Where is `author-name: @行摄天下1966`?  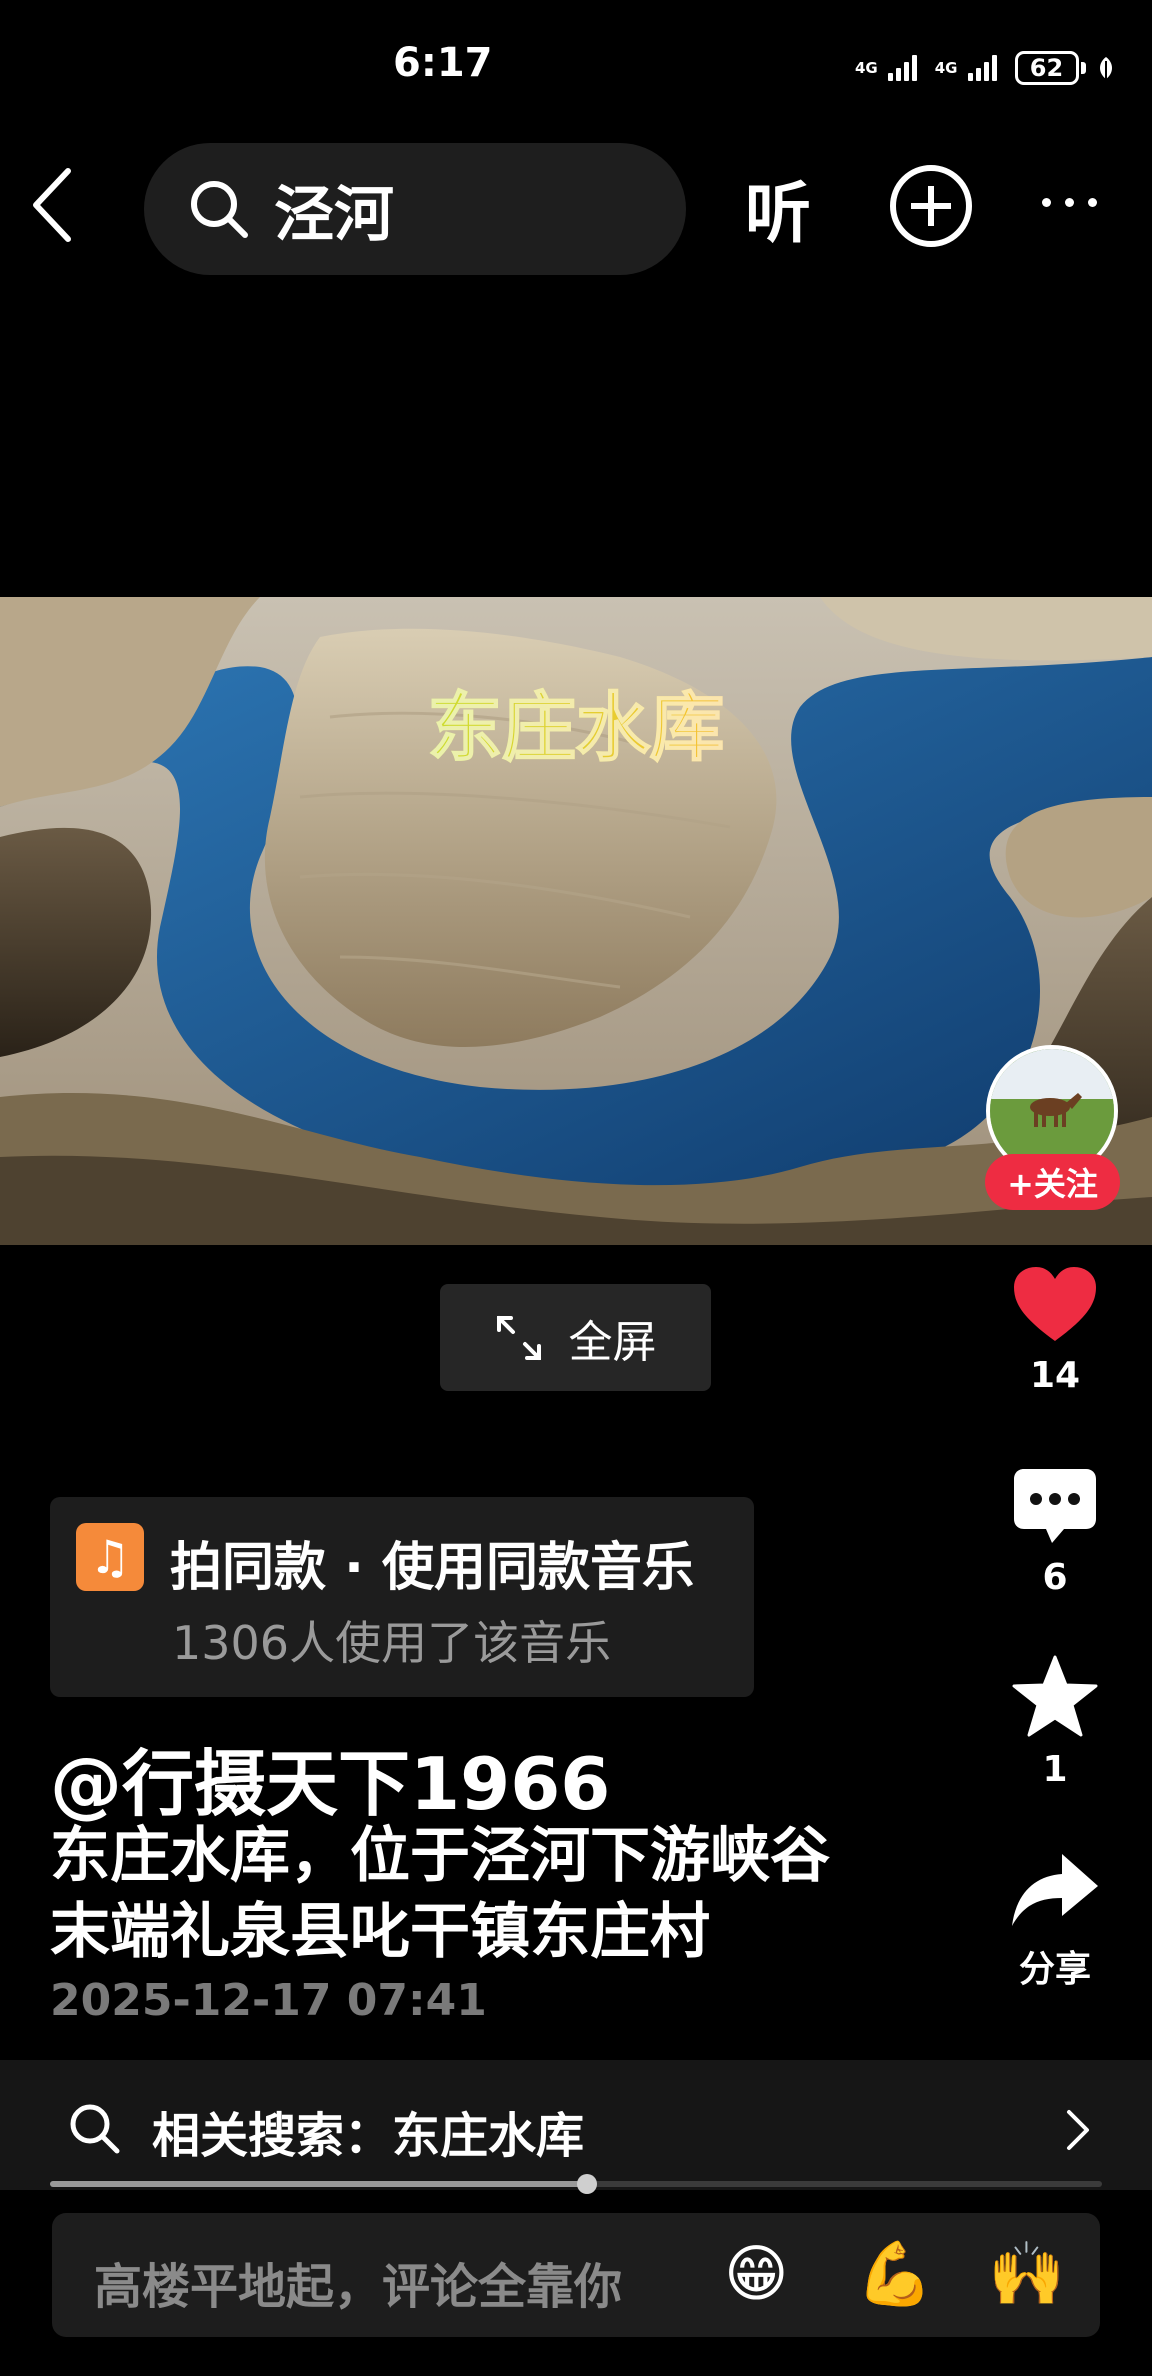
author-name: @行摄天下1966 is located at coordinates (330, 1777).